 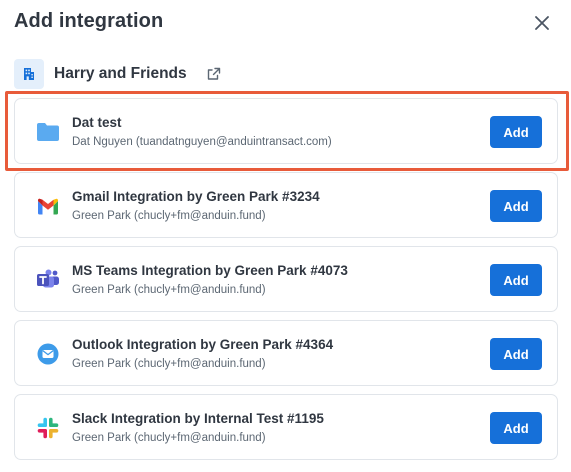 I want to click on external-link-icon, so click(x=215, y=74).